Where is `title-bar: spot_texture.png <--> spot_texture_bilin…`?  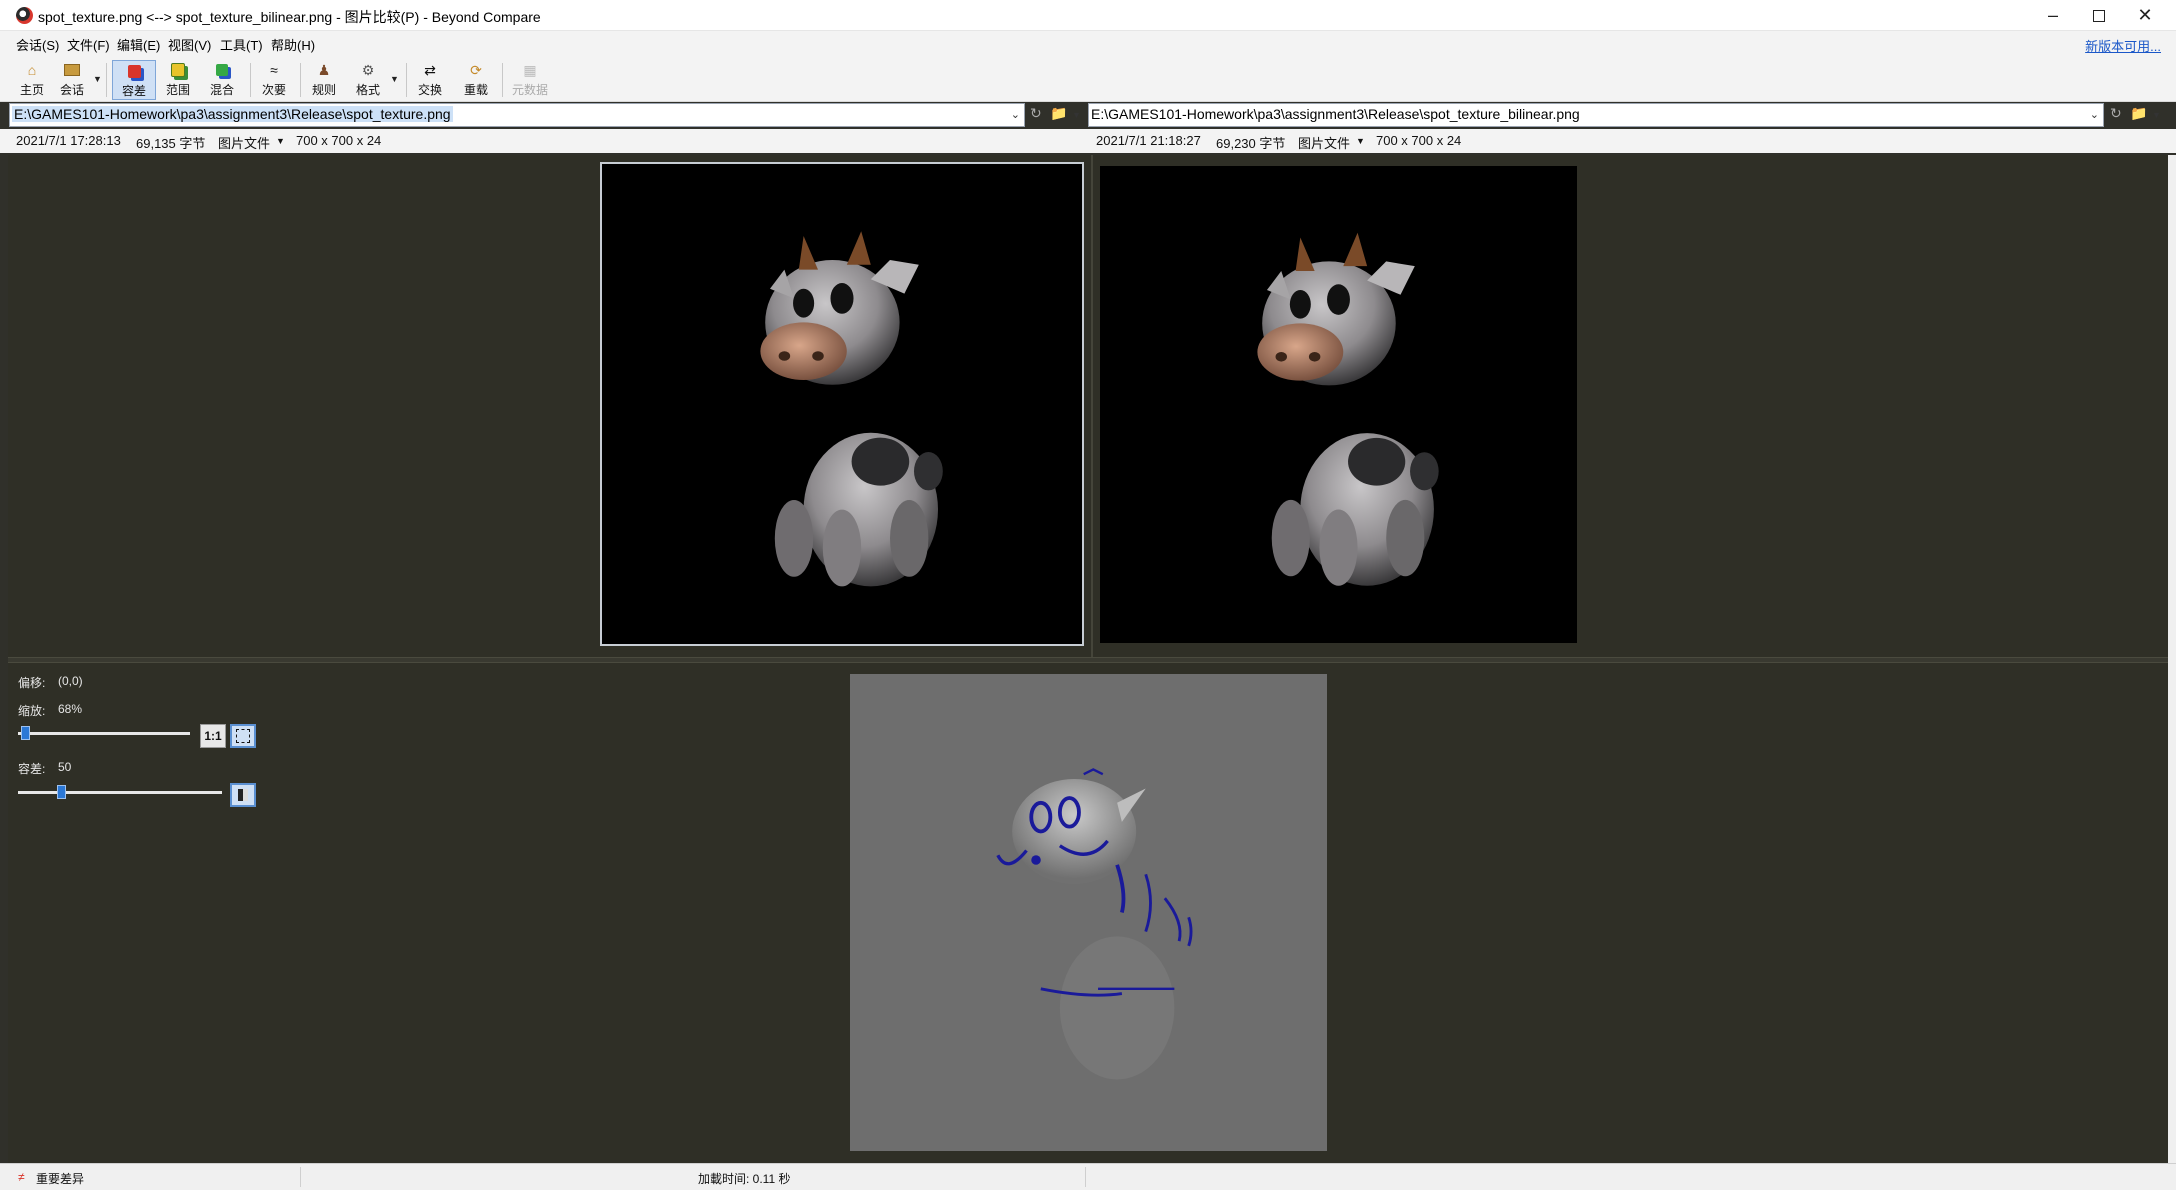 title-bar: spot_texture.png <--> spot_texture_bilin… is located at coordinates (1088, 15).